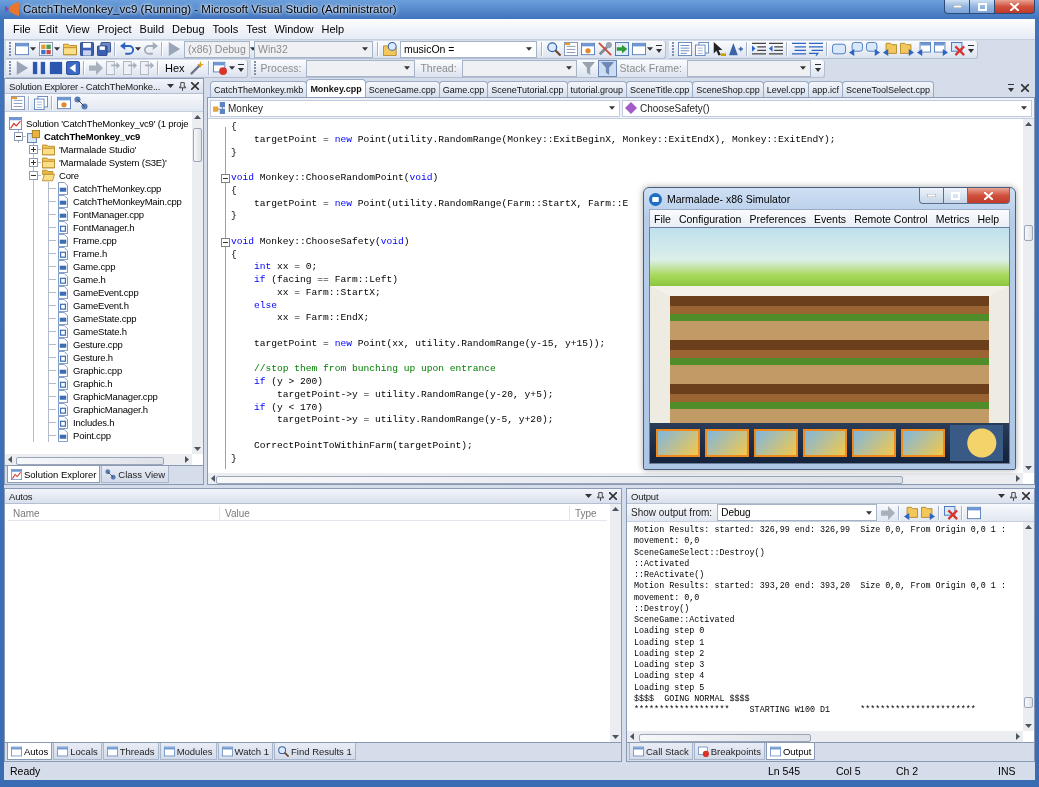 The height and width of the screenshot is (787, 1039). I want to click on document-tab: Monkey.cpp, so click(336, 88).